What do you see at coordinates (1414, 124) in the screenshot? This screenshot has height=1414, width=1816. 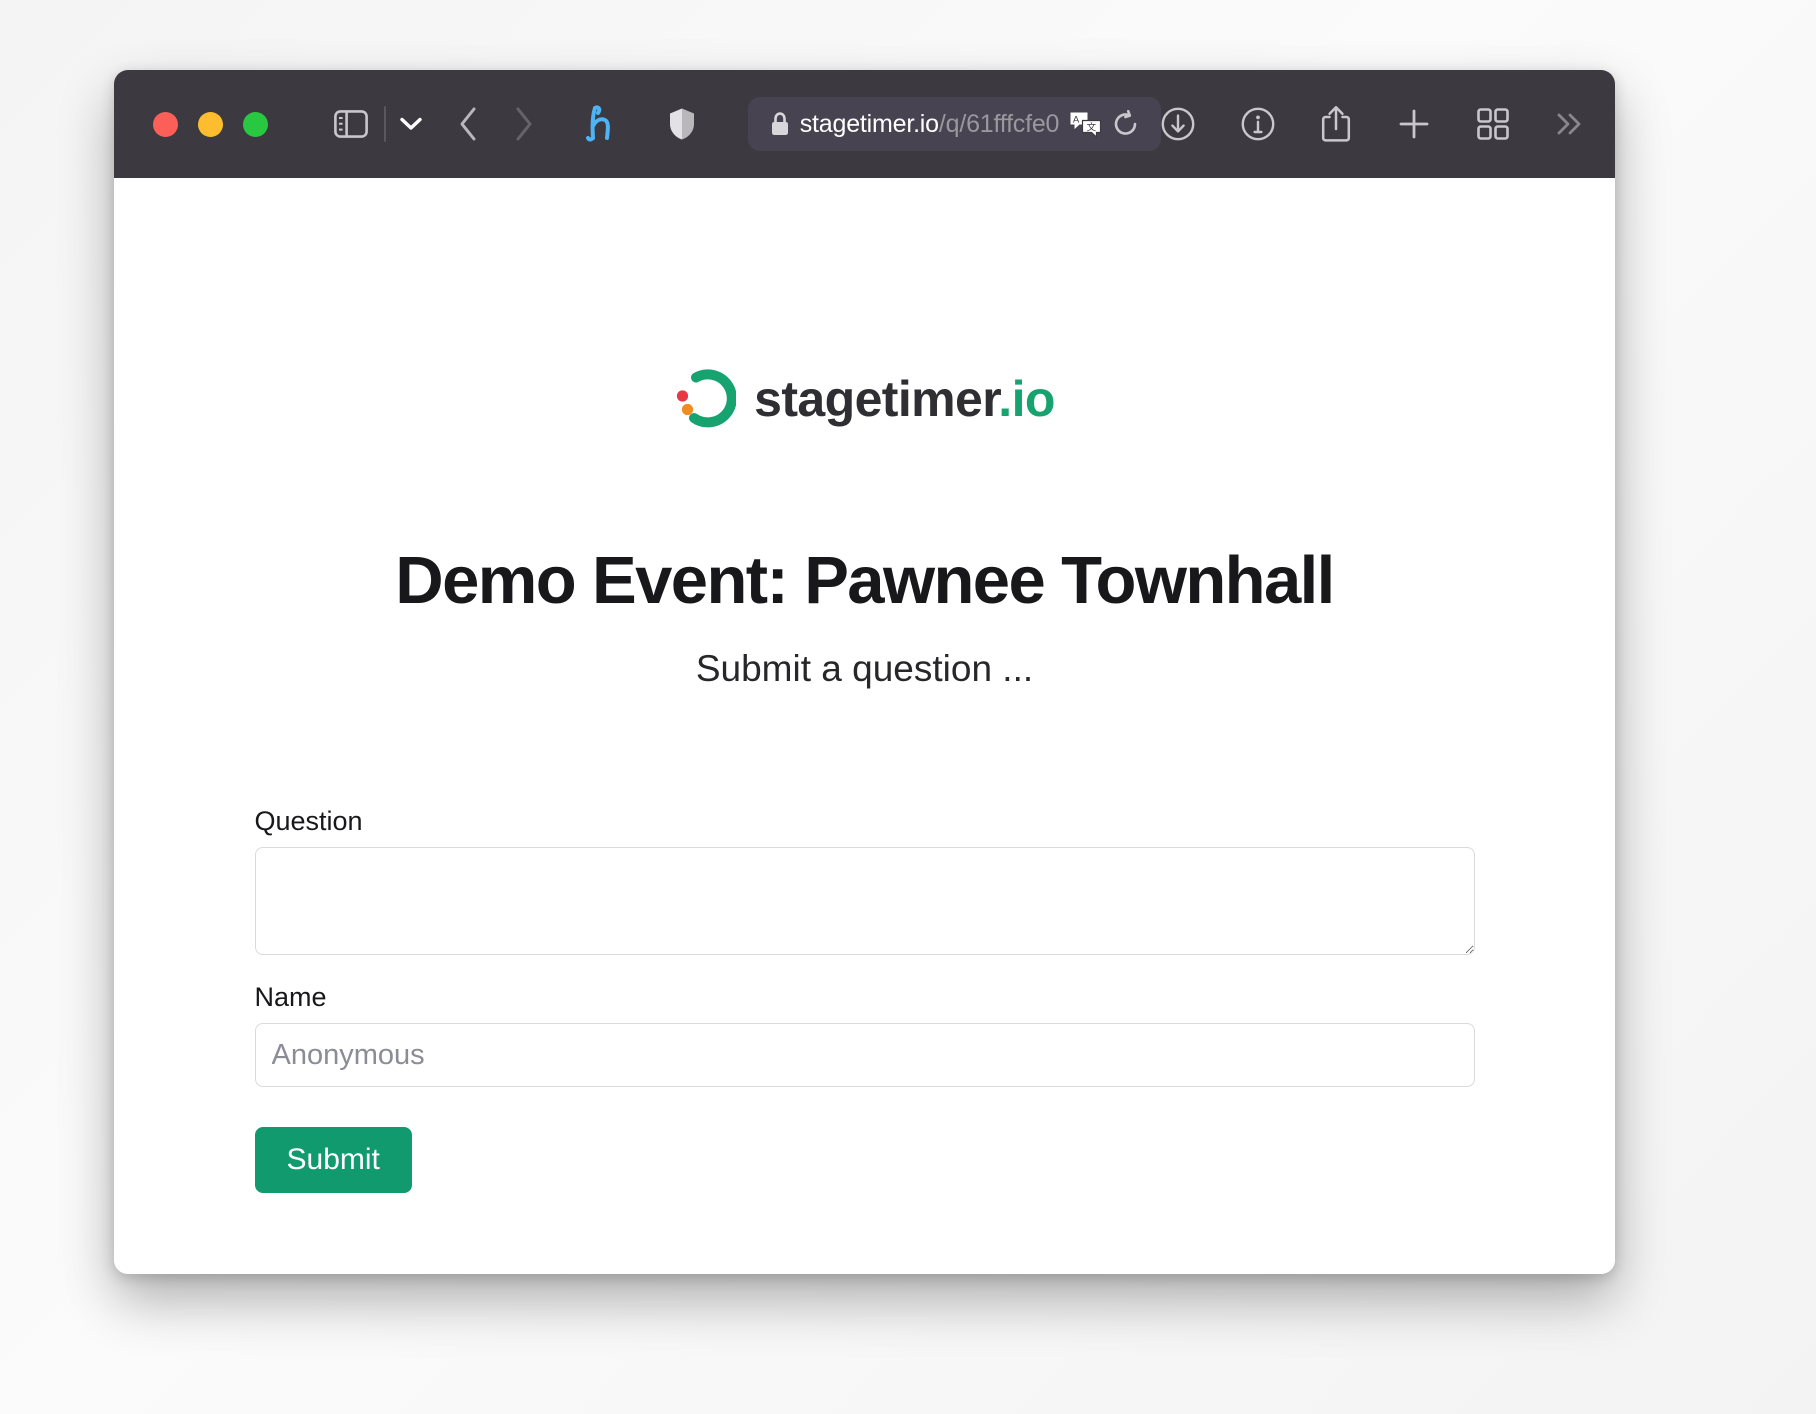 I see `new-tab-icon` at bounding box center [1414, 124].